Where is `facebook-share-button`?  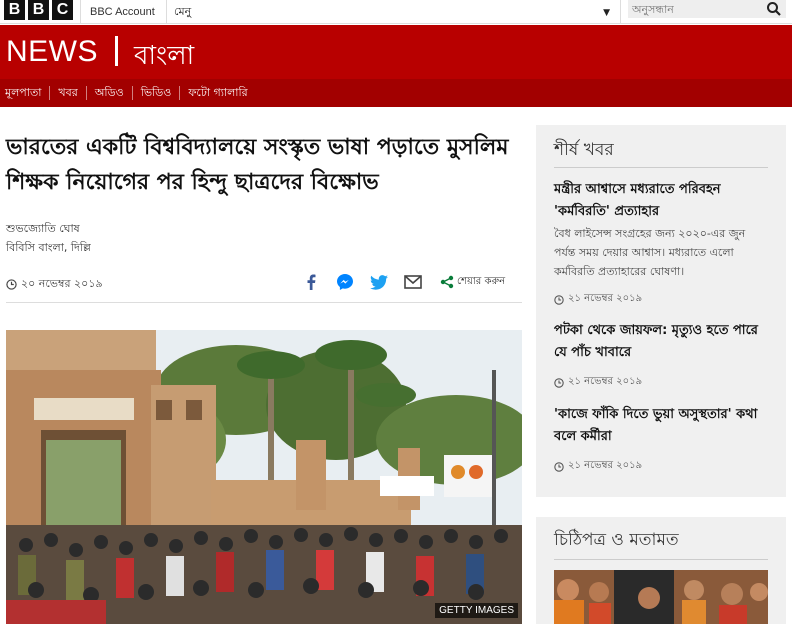
facebook-share-button is located at coordinates (311, 282).